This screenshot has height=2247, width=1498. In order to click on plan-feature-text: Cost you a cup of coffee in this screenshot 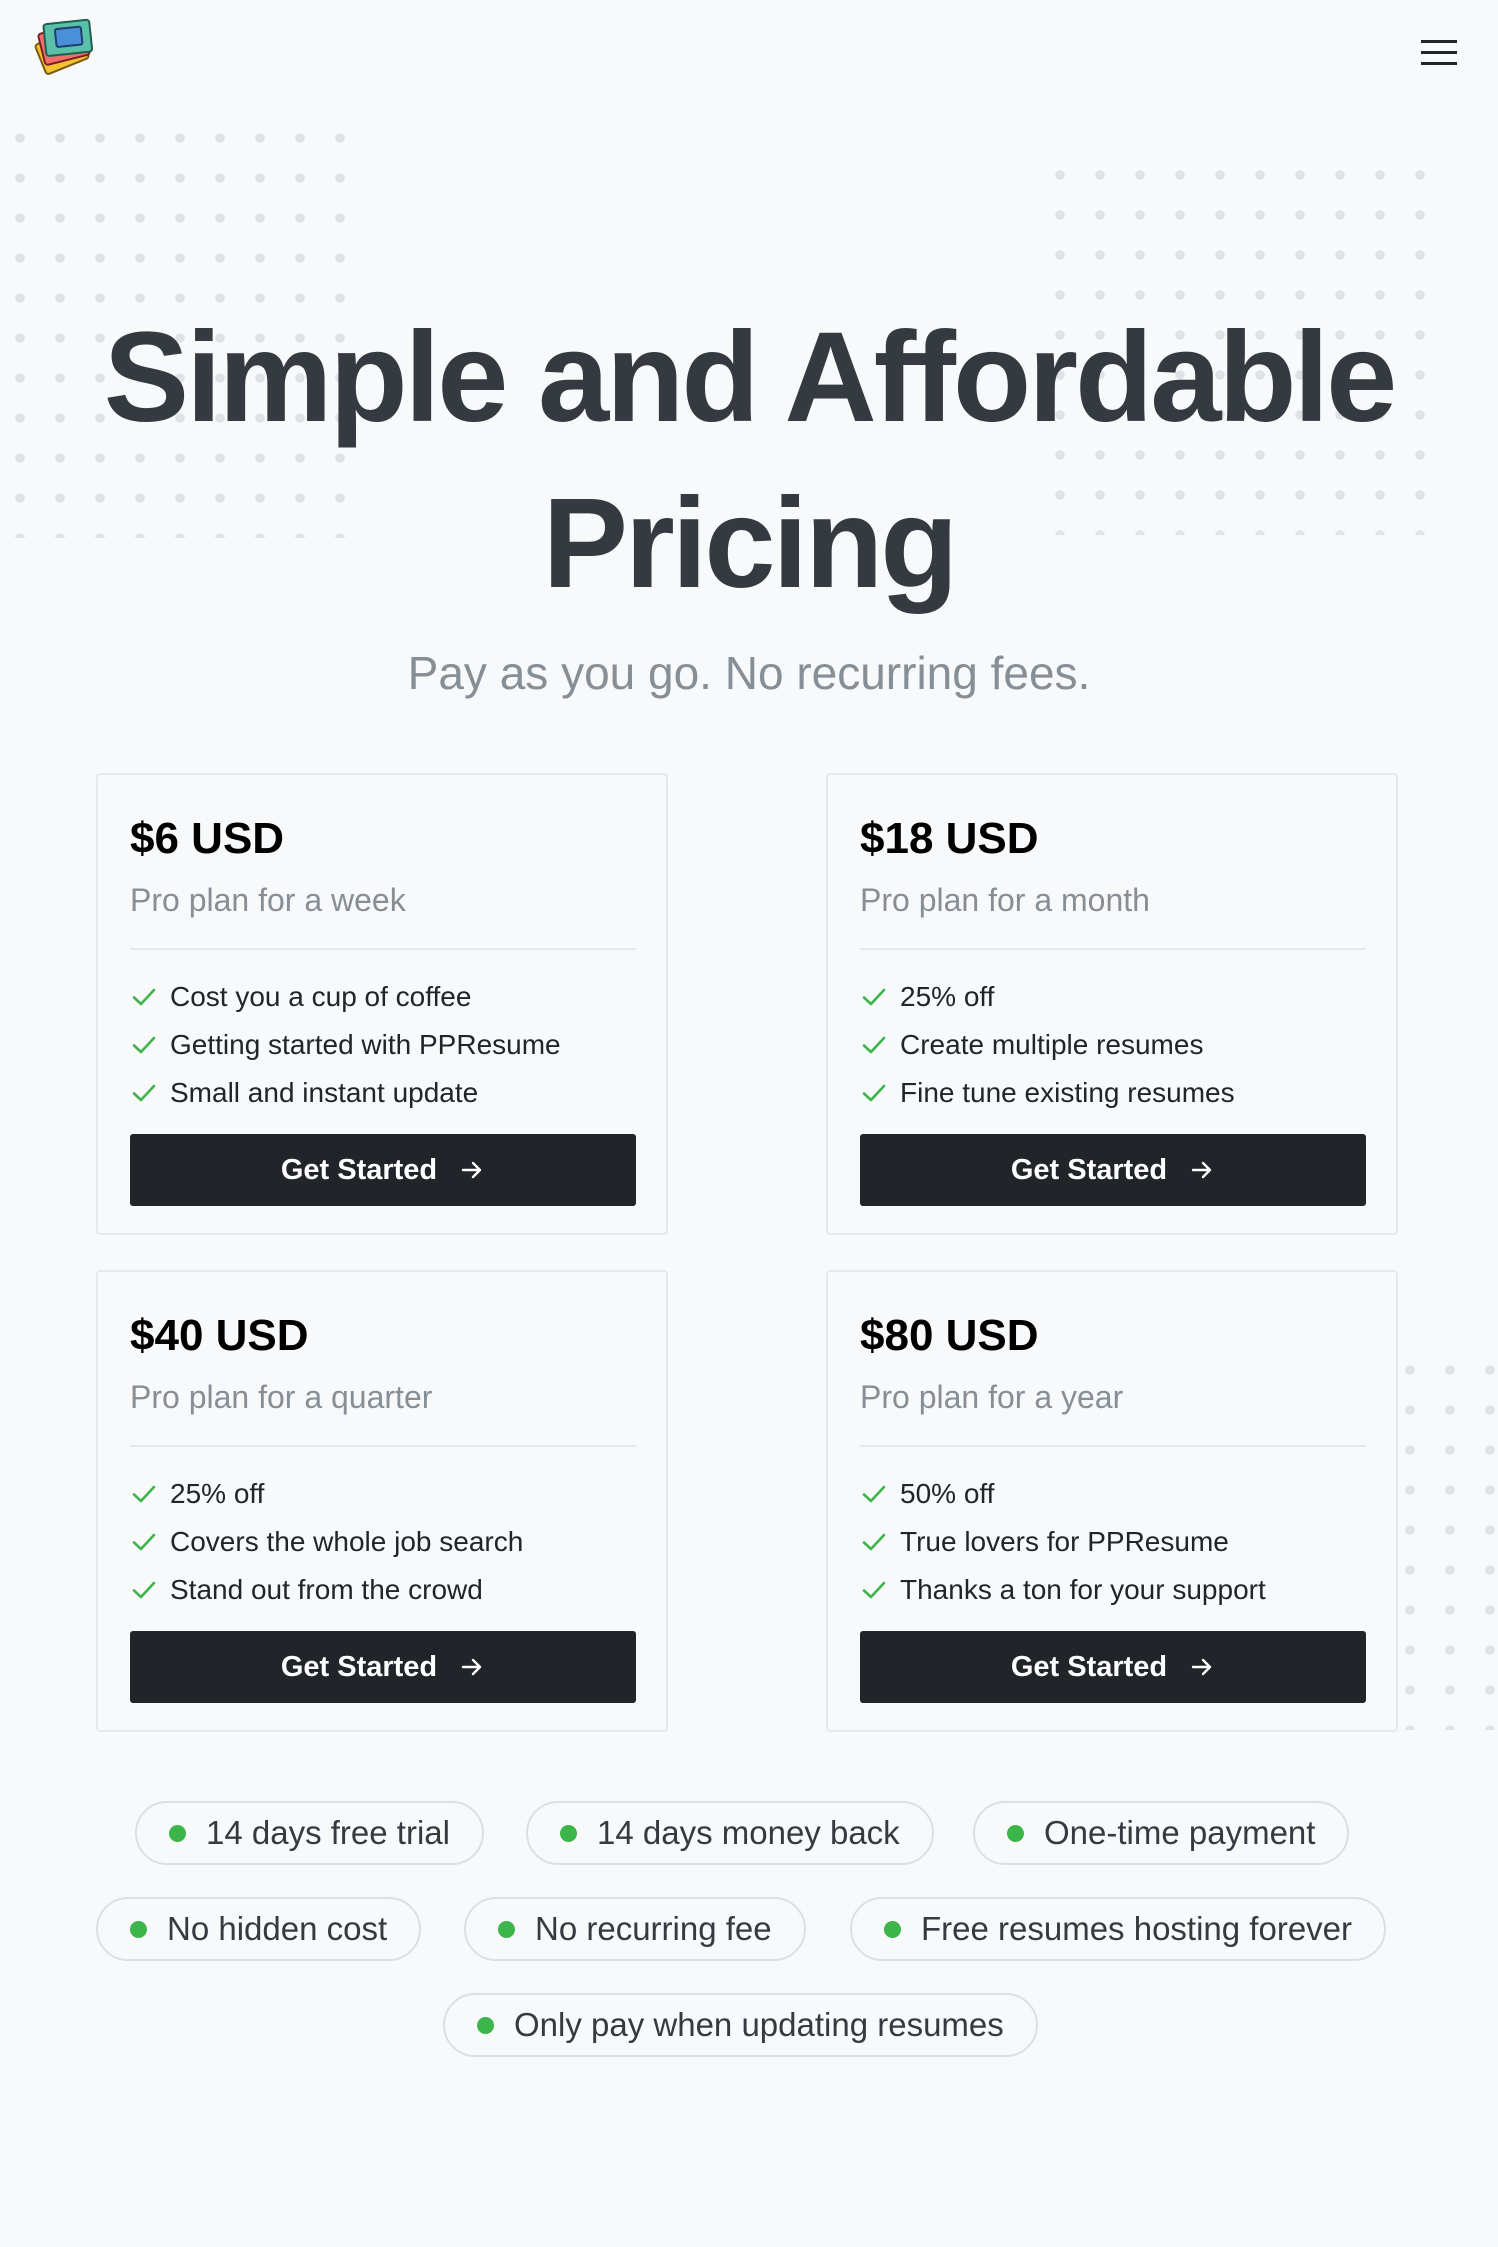, I will do `click(321, 996)`.